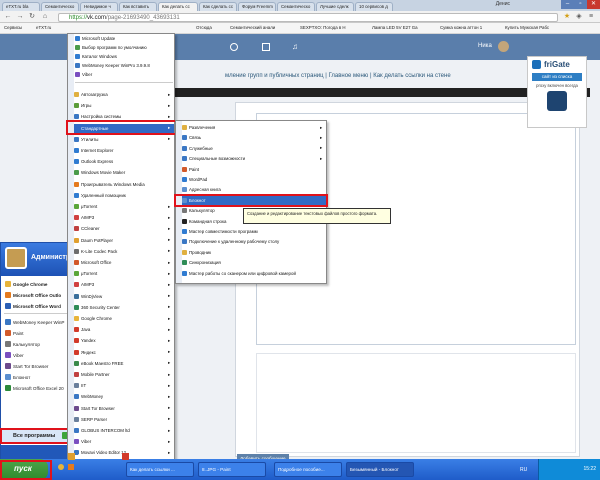  What do you see at coordinates (32, 17) in the screenshot?
I see `reload-icon: ↻` at bounding box center [32, 17].